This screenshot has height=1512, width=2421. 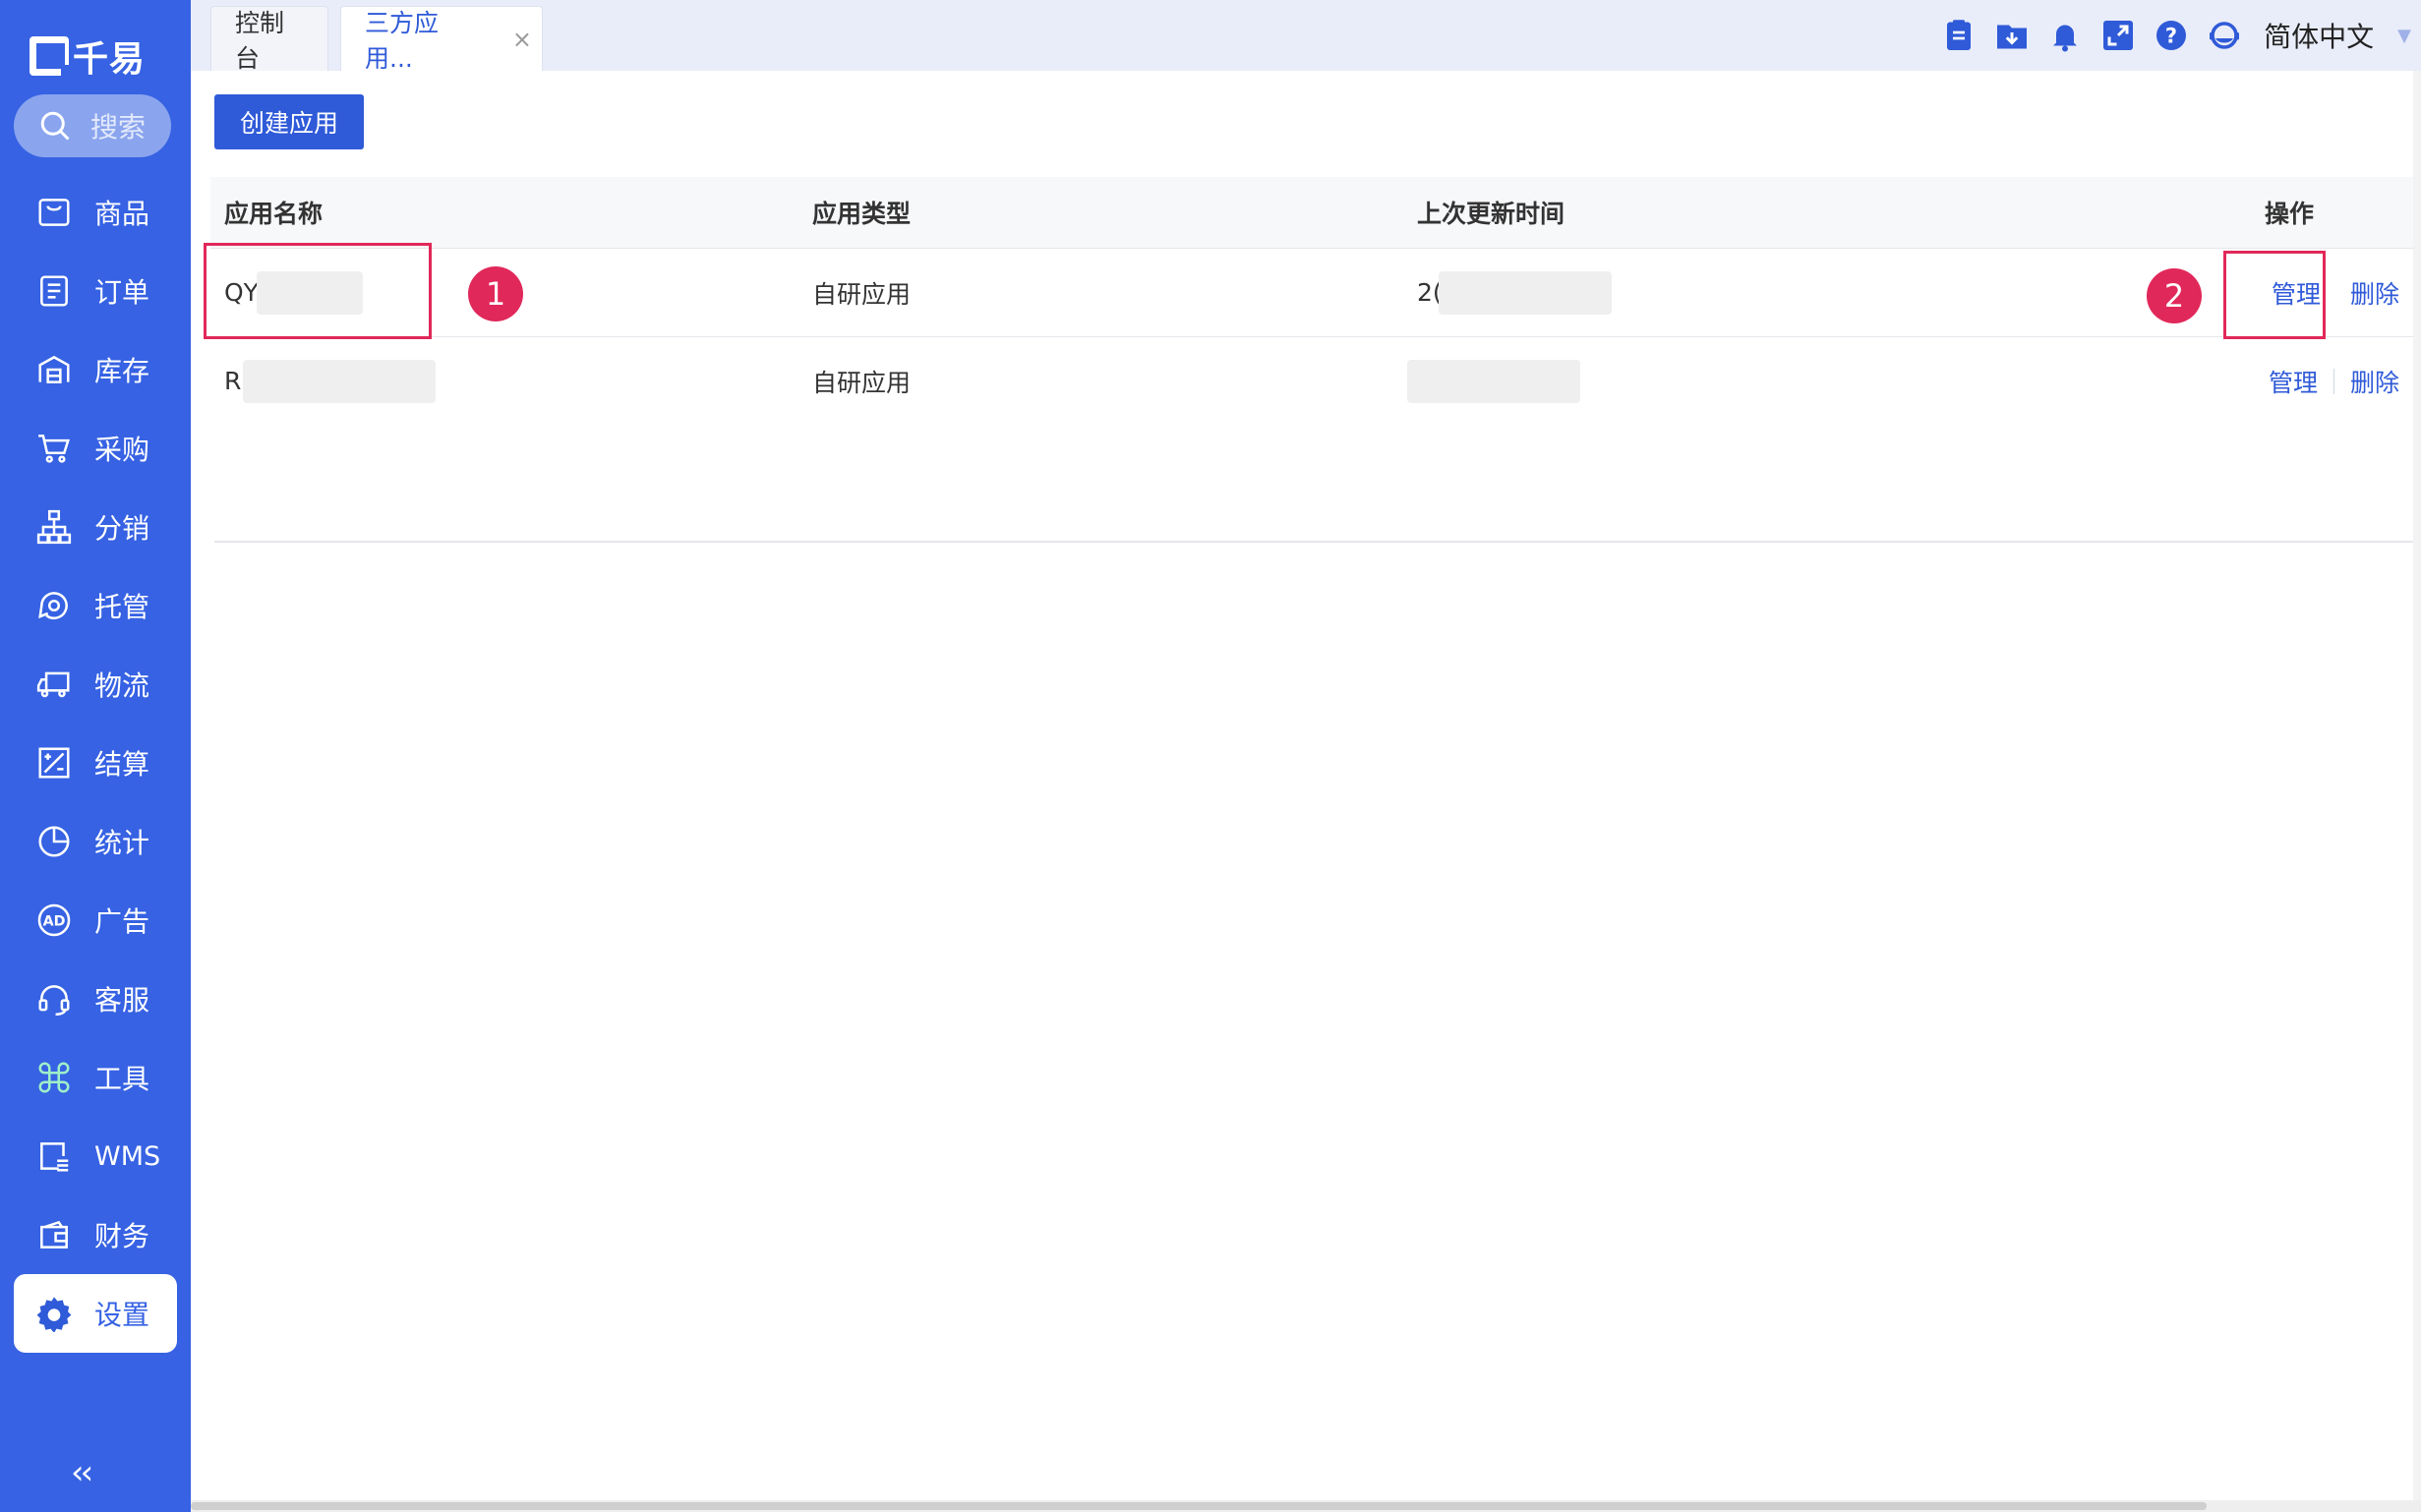 What do you see at coordinates (122, 450) in the screenshot?
I see `sidebar-item-label: 采购` at bounding box center [122, 450].